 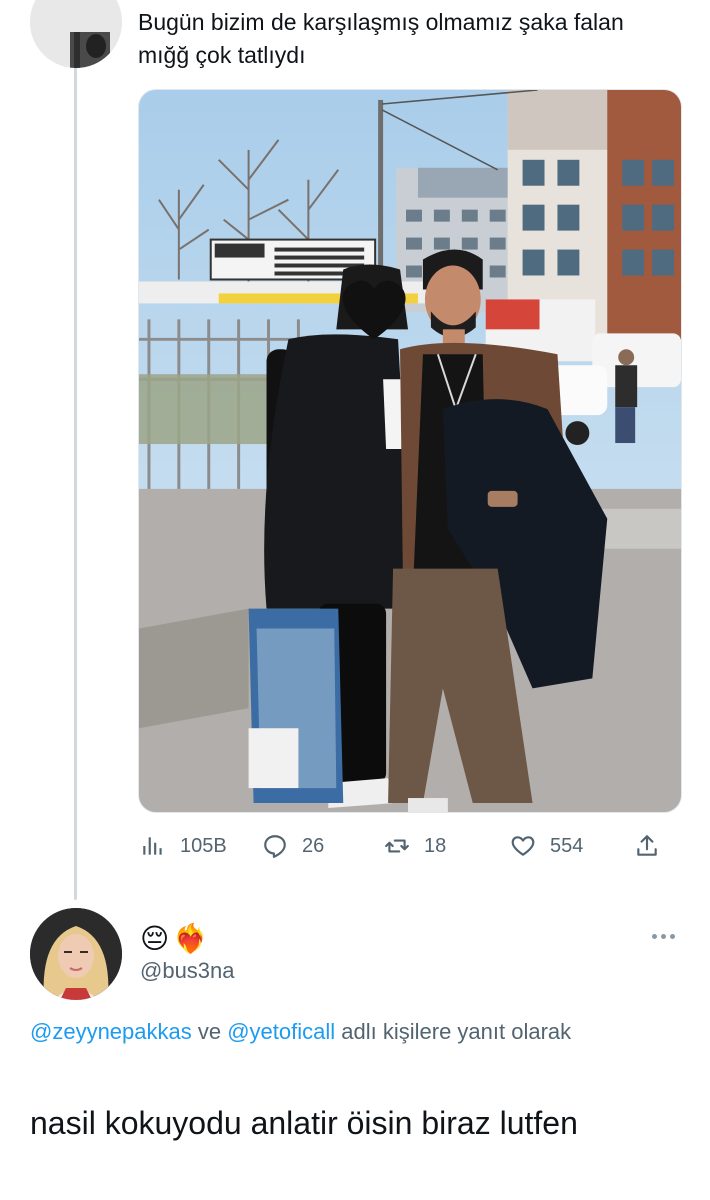 I want to click on share-icon, so click(x=647, y=845).